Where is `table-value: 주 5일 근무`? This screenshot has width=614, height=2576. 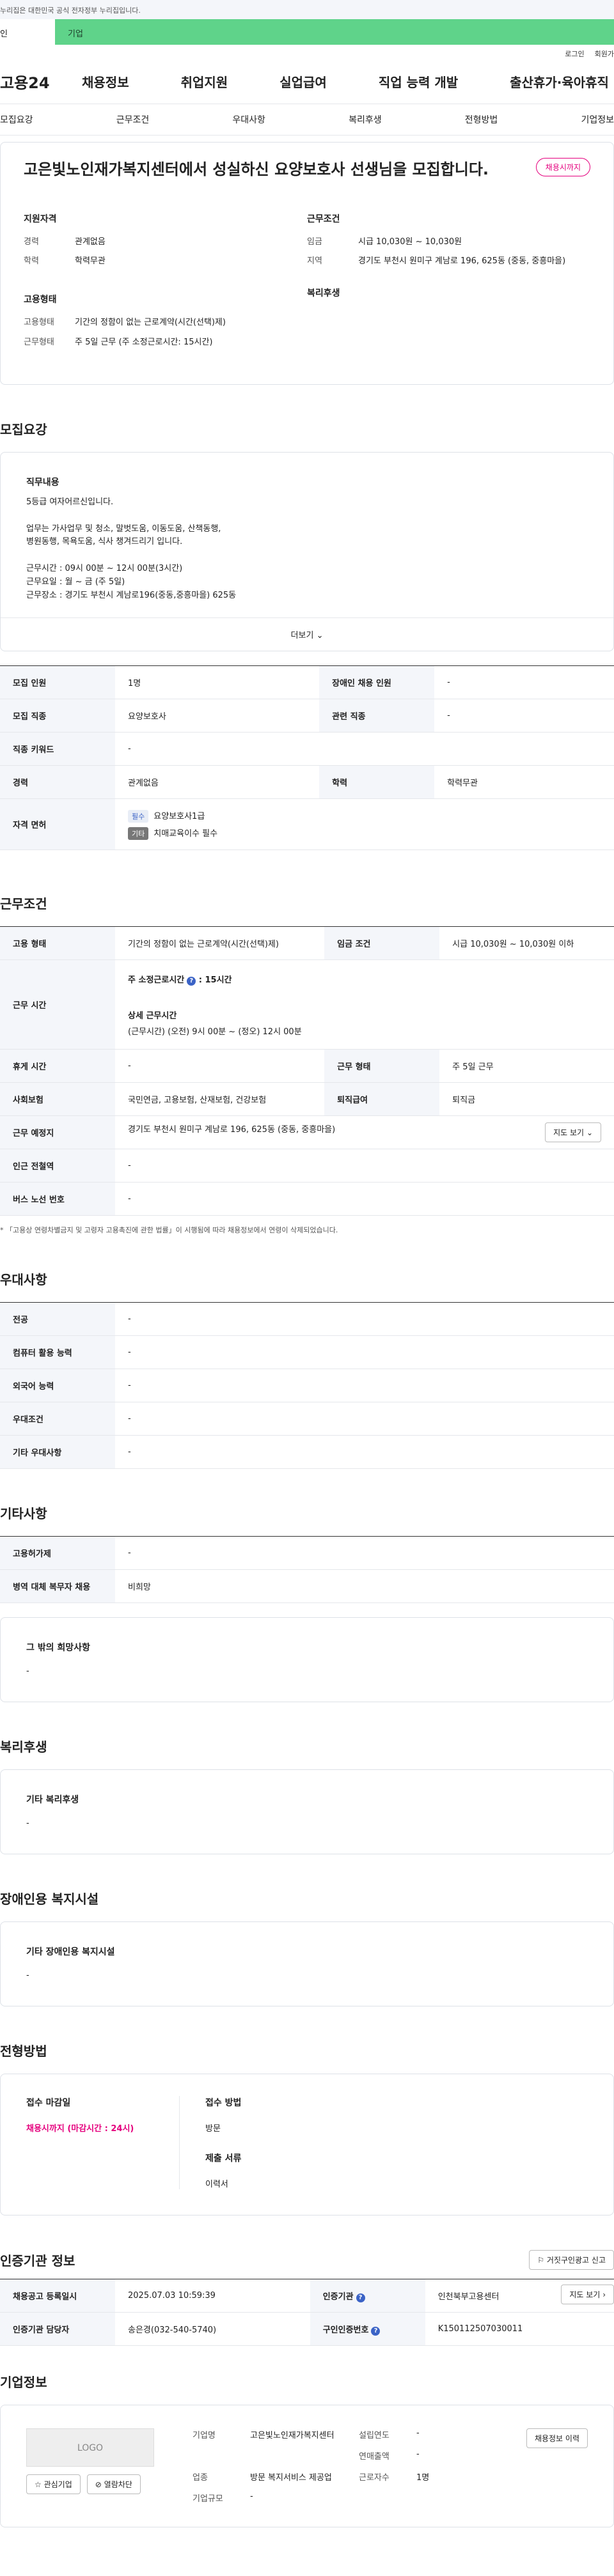
table-value: 주 5일 근무 is located at coordinates (526, 1066).